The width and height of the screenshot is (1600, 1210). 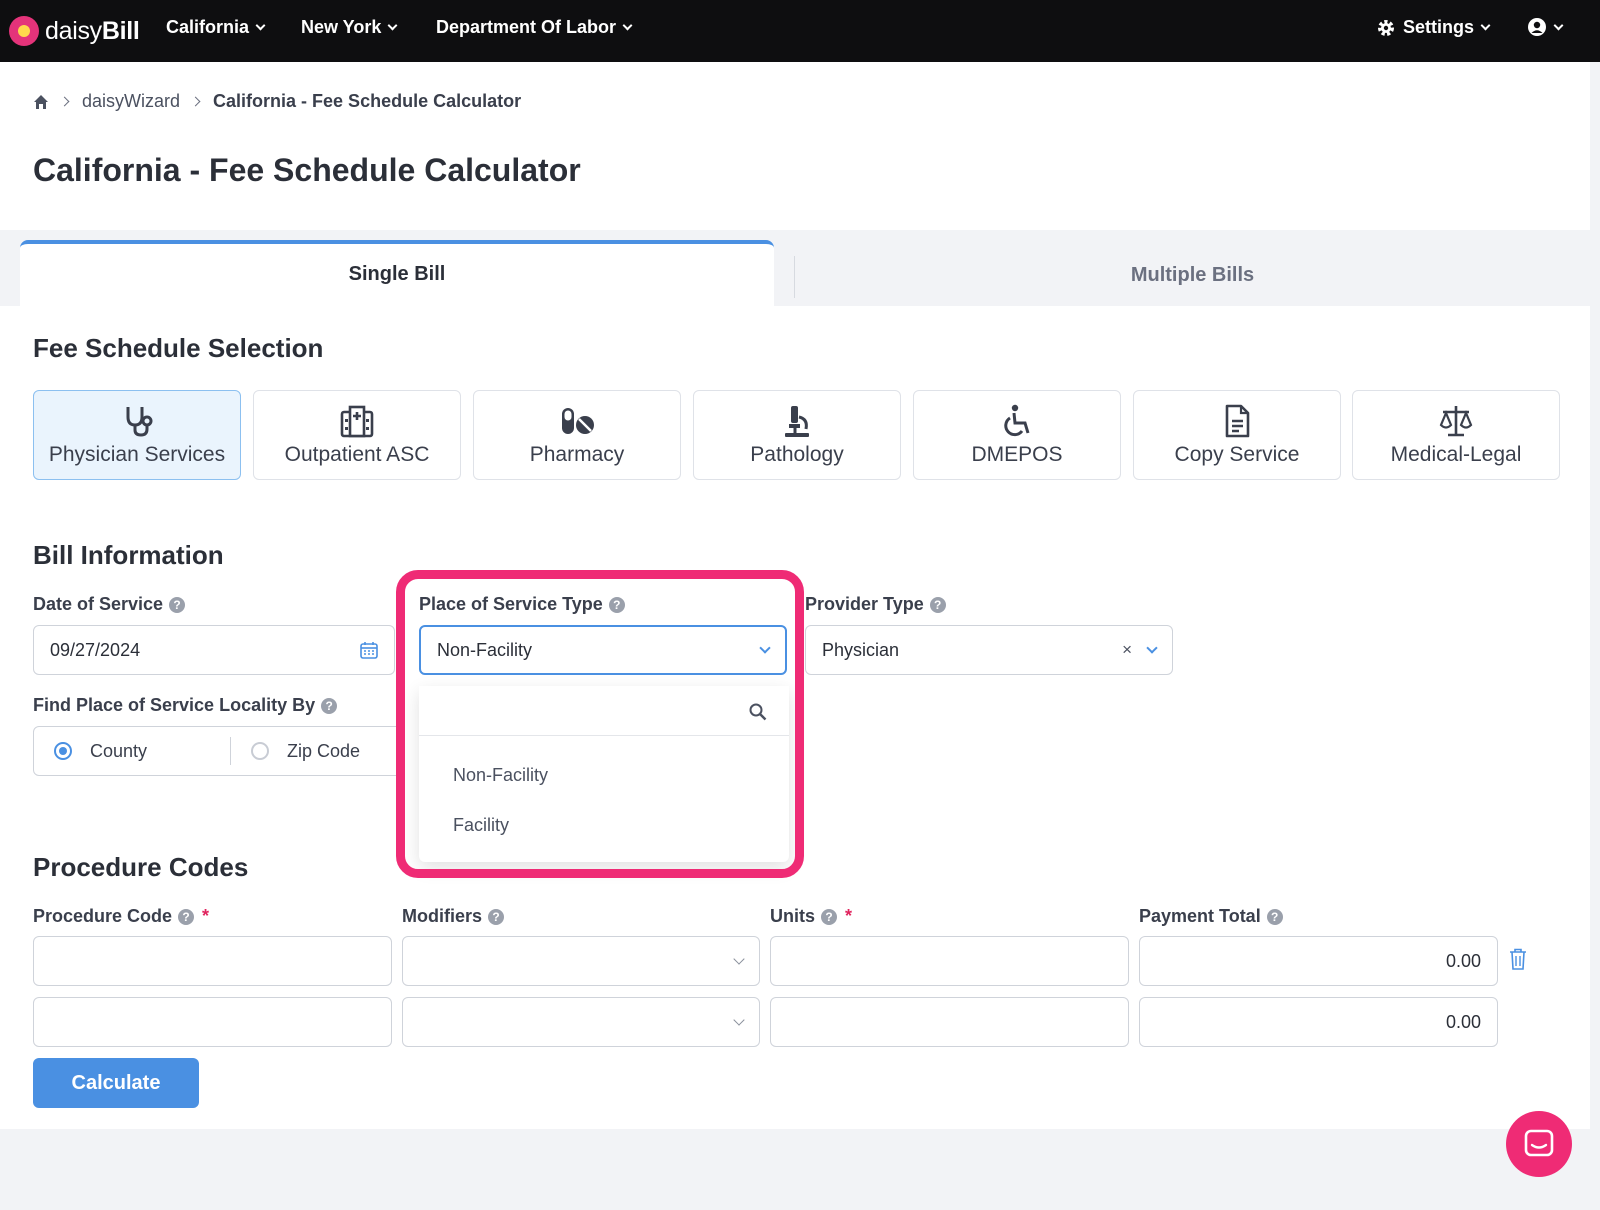 What do you see at coordinates (109, 604) in the screenshot?
I see `date-of-service-label: Date of Service?` at bounding box center [109, 604].